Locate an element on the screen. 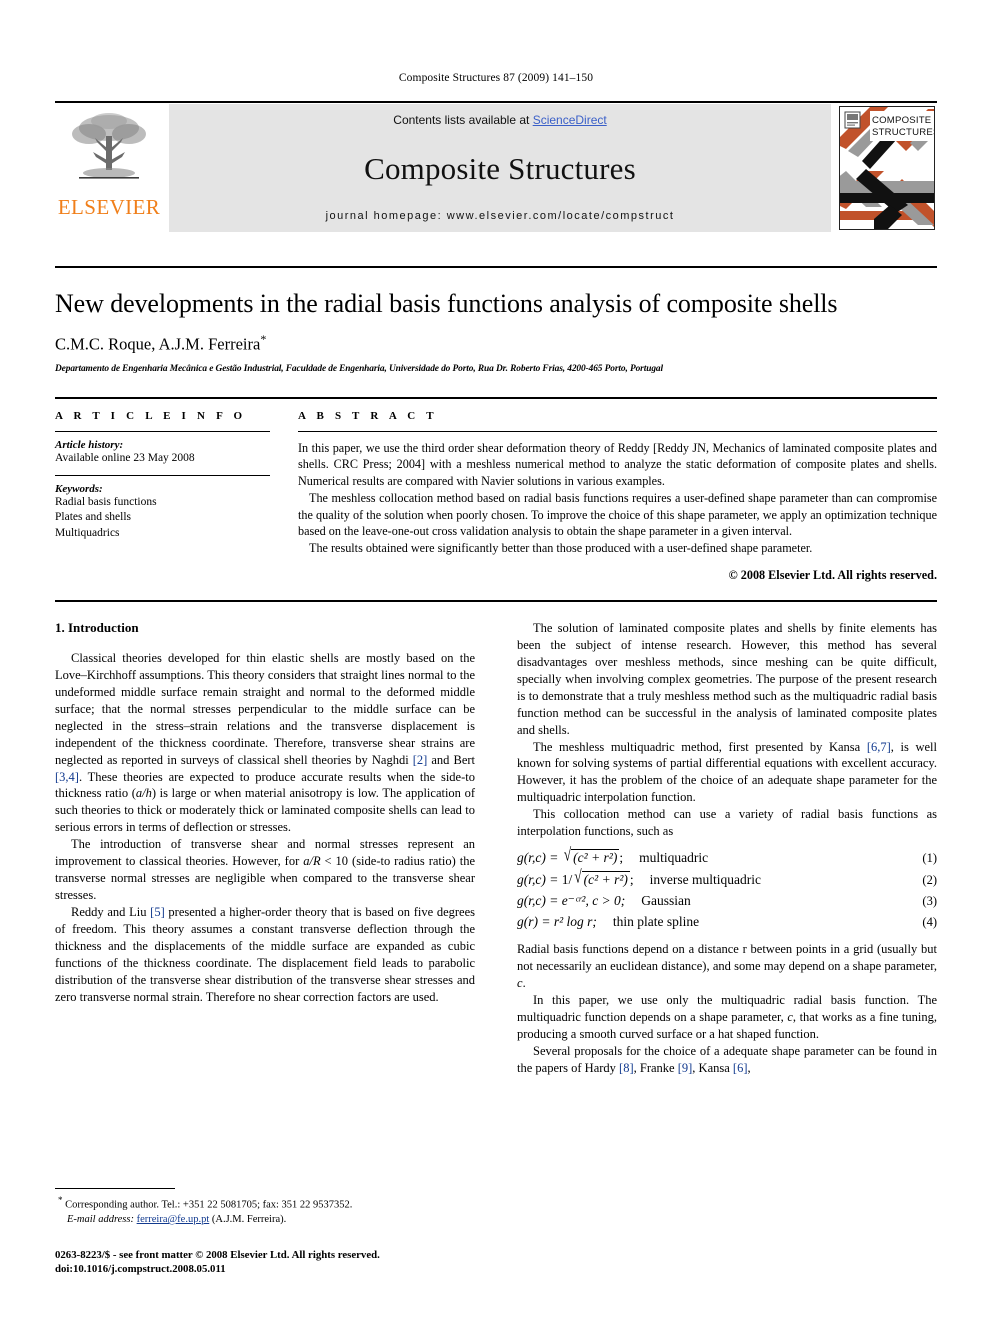 This screenshot has height=1323, width=992. article-info-heading: A R T I C L E I N F O is located at coordinates (151, 415).